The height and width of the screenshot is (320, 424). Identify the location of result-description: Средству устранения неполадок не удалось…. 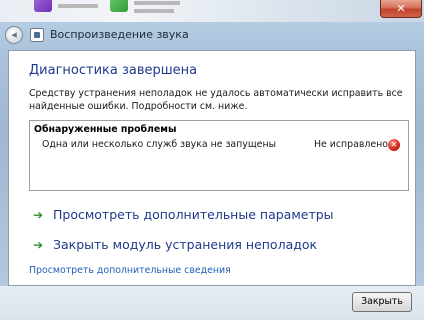
(216, 100).